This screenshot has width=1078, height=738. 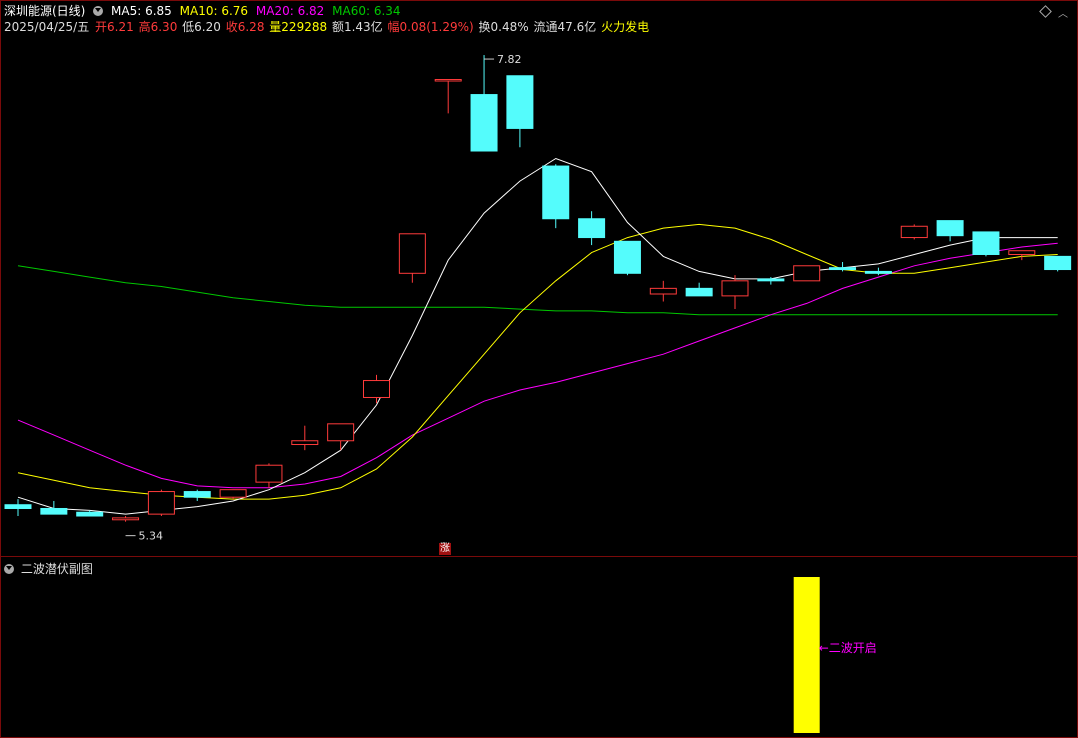 What do you see at coordinates (9, 569) in the screenshot?
I see `sub-panel-dropdown-icon` at bounding box center [9, 569].